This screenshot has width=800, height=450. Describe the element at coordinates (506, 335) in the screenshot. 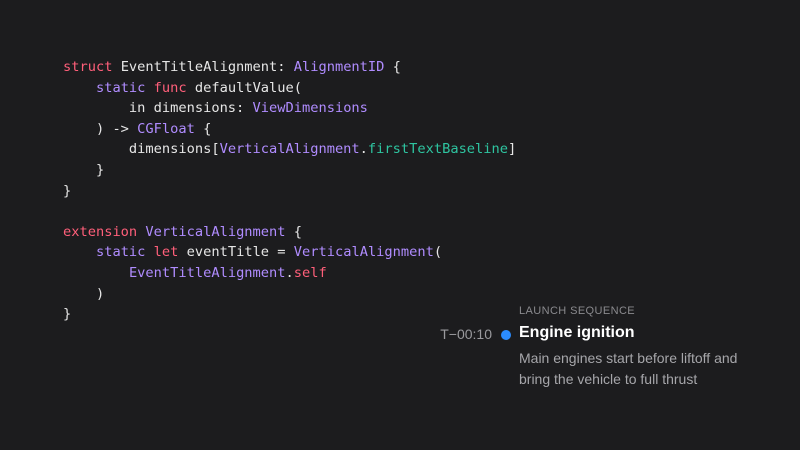

I see `timeline-dot-icon` at that location.